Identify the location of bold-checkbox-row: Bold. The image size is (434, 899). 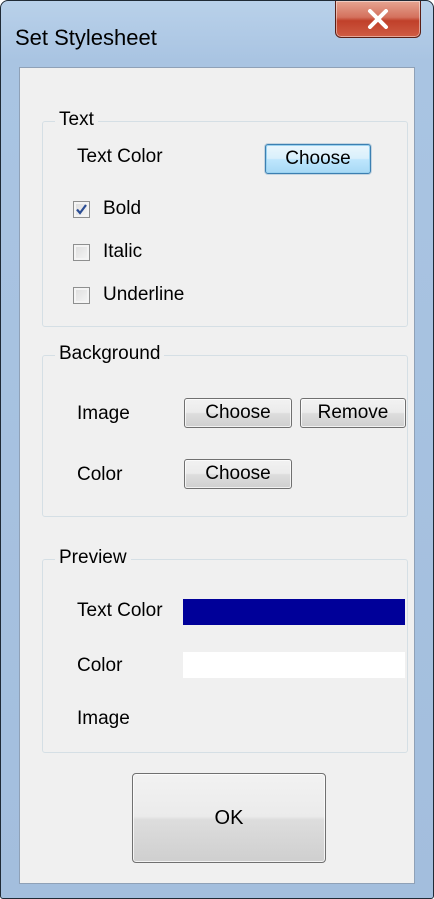
(173, 210).